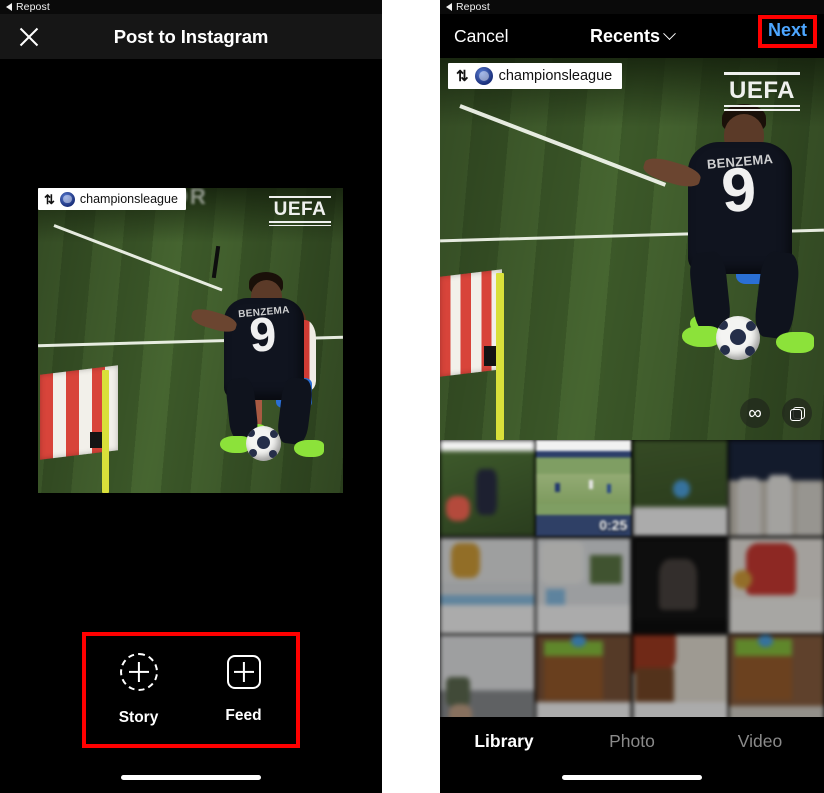 Image resolution: width=824 pixels, height=793 pixels. Describe the element at coordinates (243, 690) in the screenshot. I see `feed-button: Feed` at that location.